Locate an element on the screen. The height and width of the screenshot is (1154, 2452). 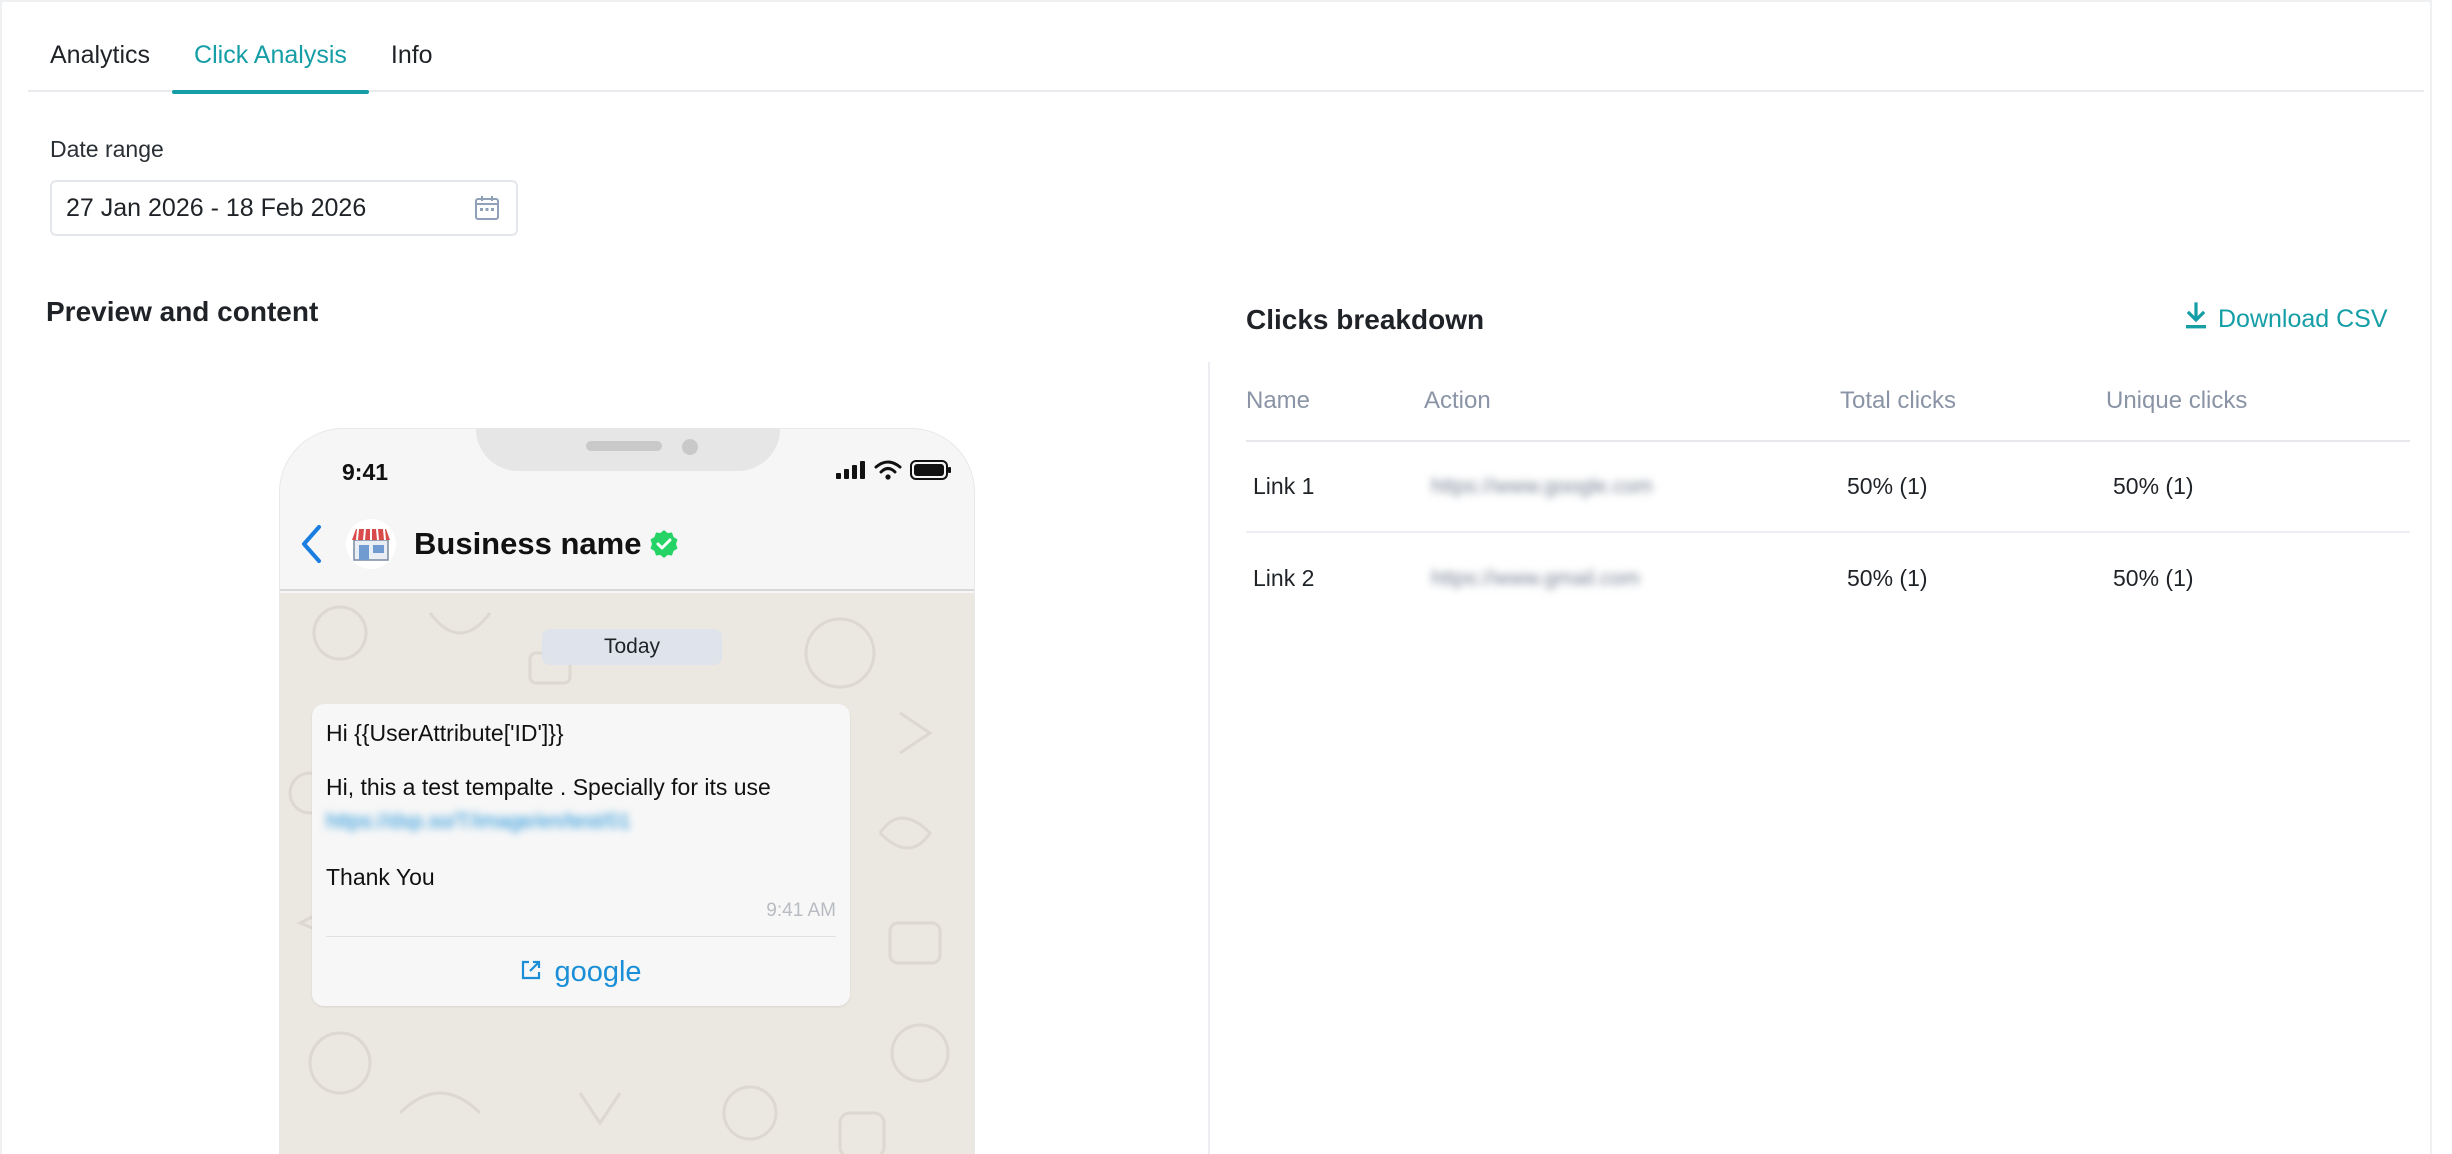
message-closing: Thank You is located at coordinates (380, 877).